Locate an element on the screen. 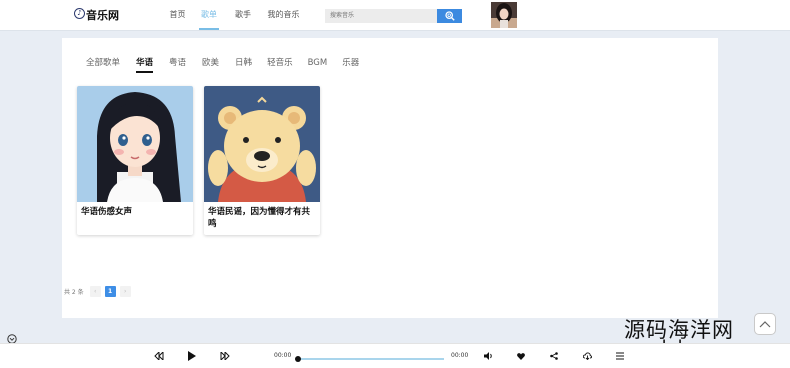 The height and width of the screenshot is (368, 790). logo-text: 音乐网 is located at coordinates (102, 15).